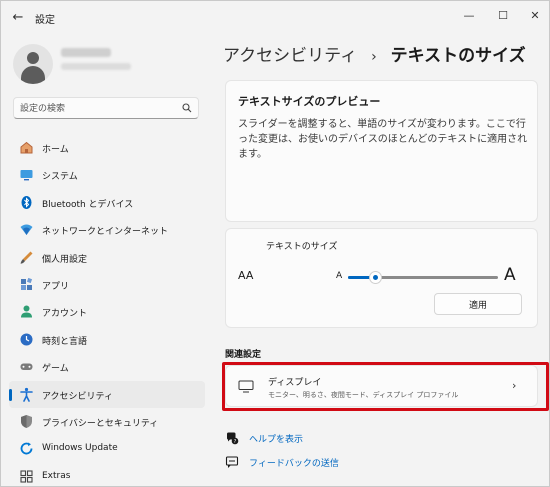  What do you see at coordinates (107, 147) in the screenshot?
I see `sidebar-item-home: ホーム` at bounding box center [107, 147].